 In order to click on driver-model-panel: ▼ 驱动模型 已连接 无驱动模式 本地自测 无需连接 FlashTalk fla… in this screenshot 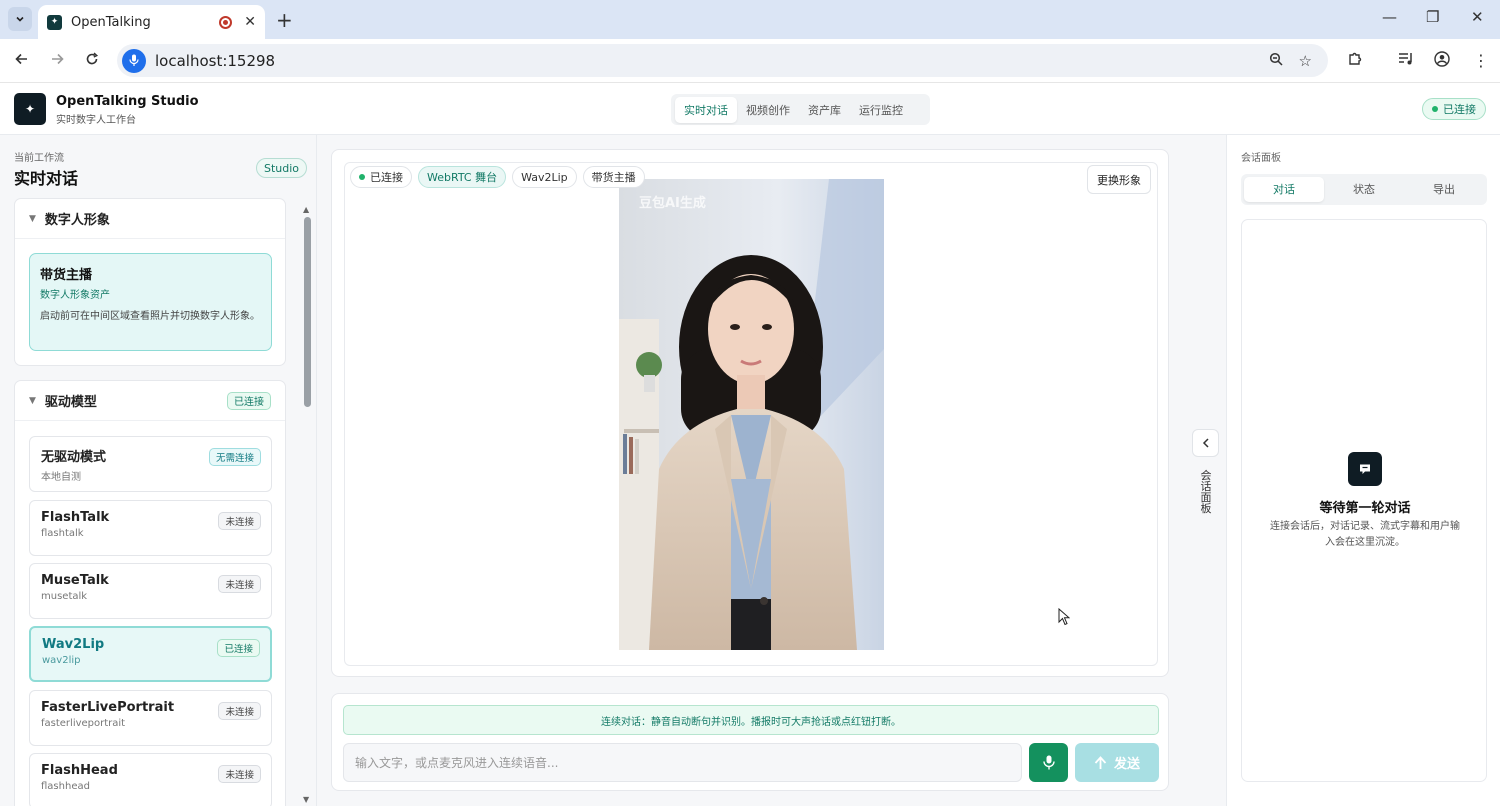, I will do `click(150, 593)`.